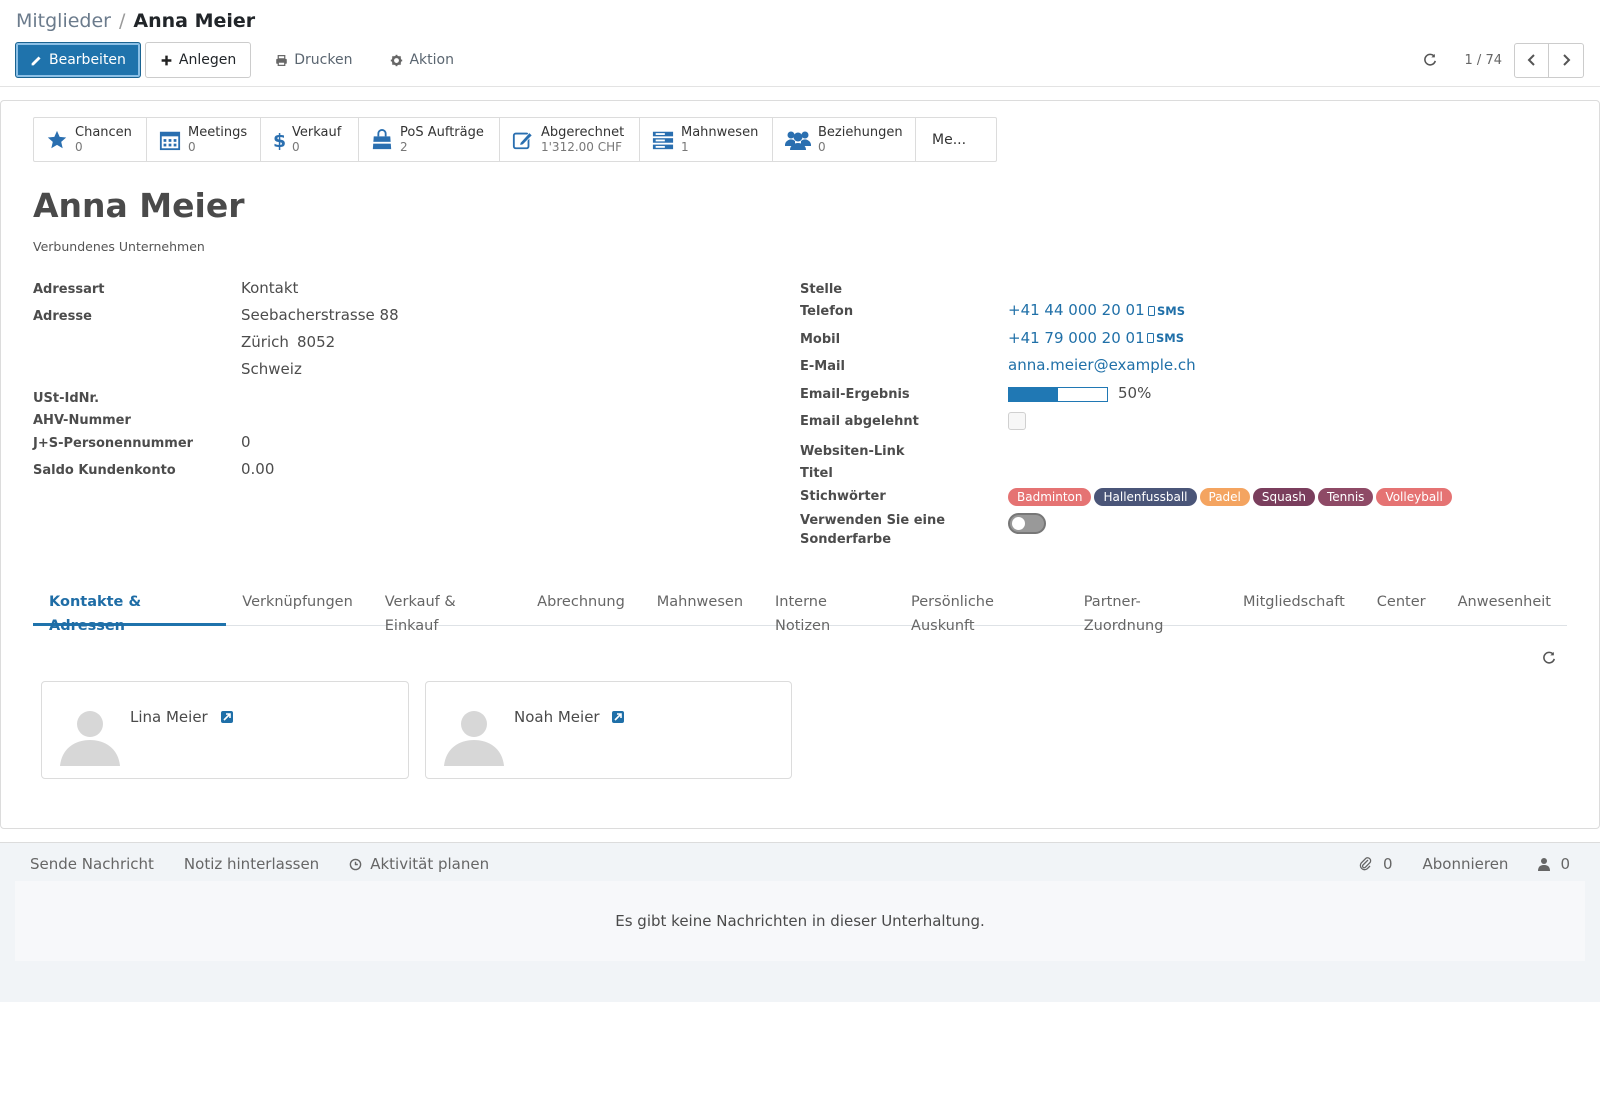 The width and height of the screenshot is (1600, 1100). What do you see at coordinates (445, 612) in the screenshot?
I see `tab-verkauf-einkauf: Verkauf & Einkauf` at bounding box center [445, 612].